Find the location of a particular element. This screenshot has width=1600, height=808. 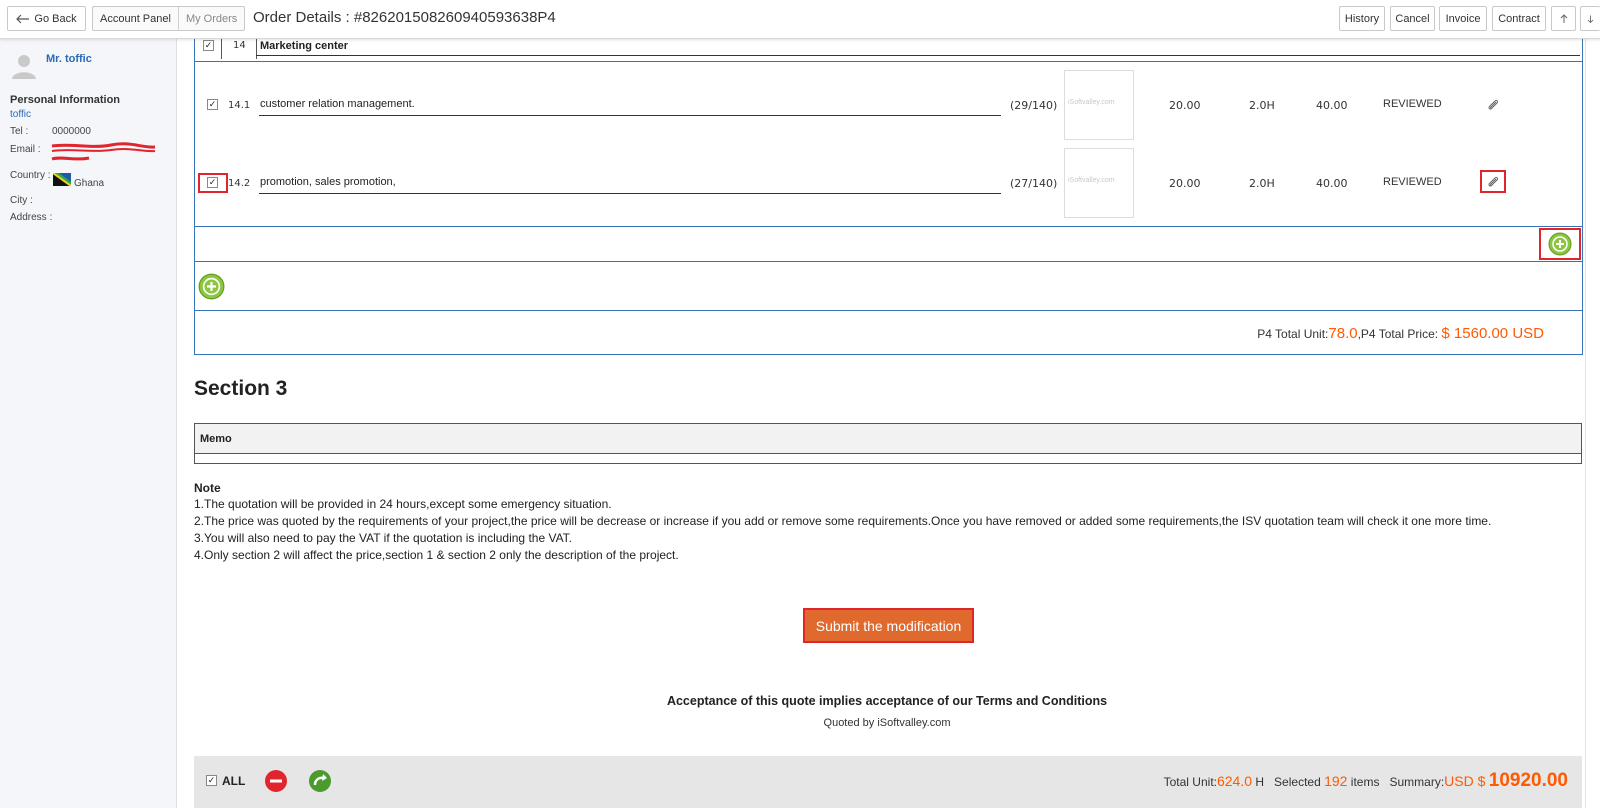

ghana-flag-icon is located at coordinates (62, 179).